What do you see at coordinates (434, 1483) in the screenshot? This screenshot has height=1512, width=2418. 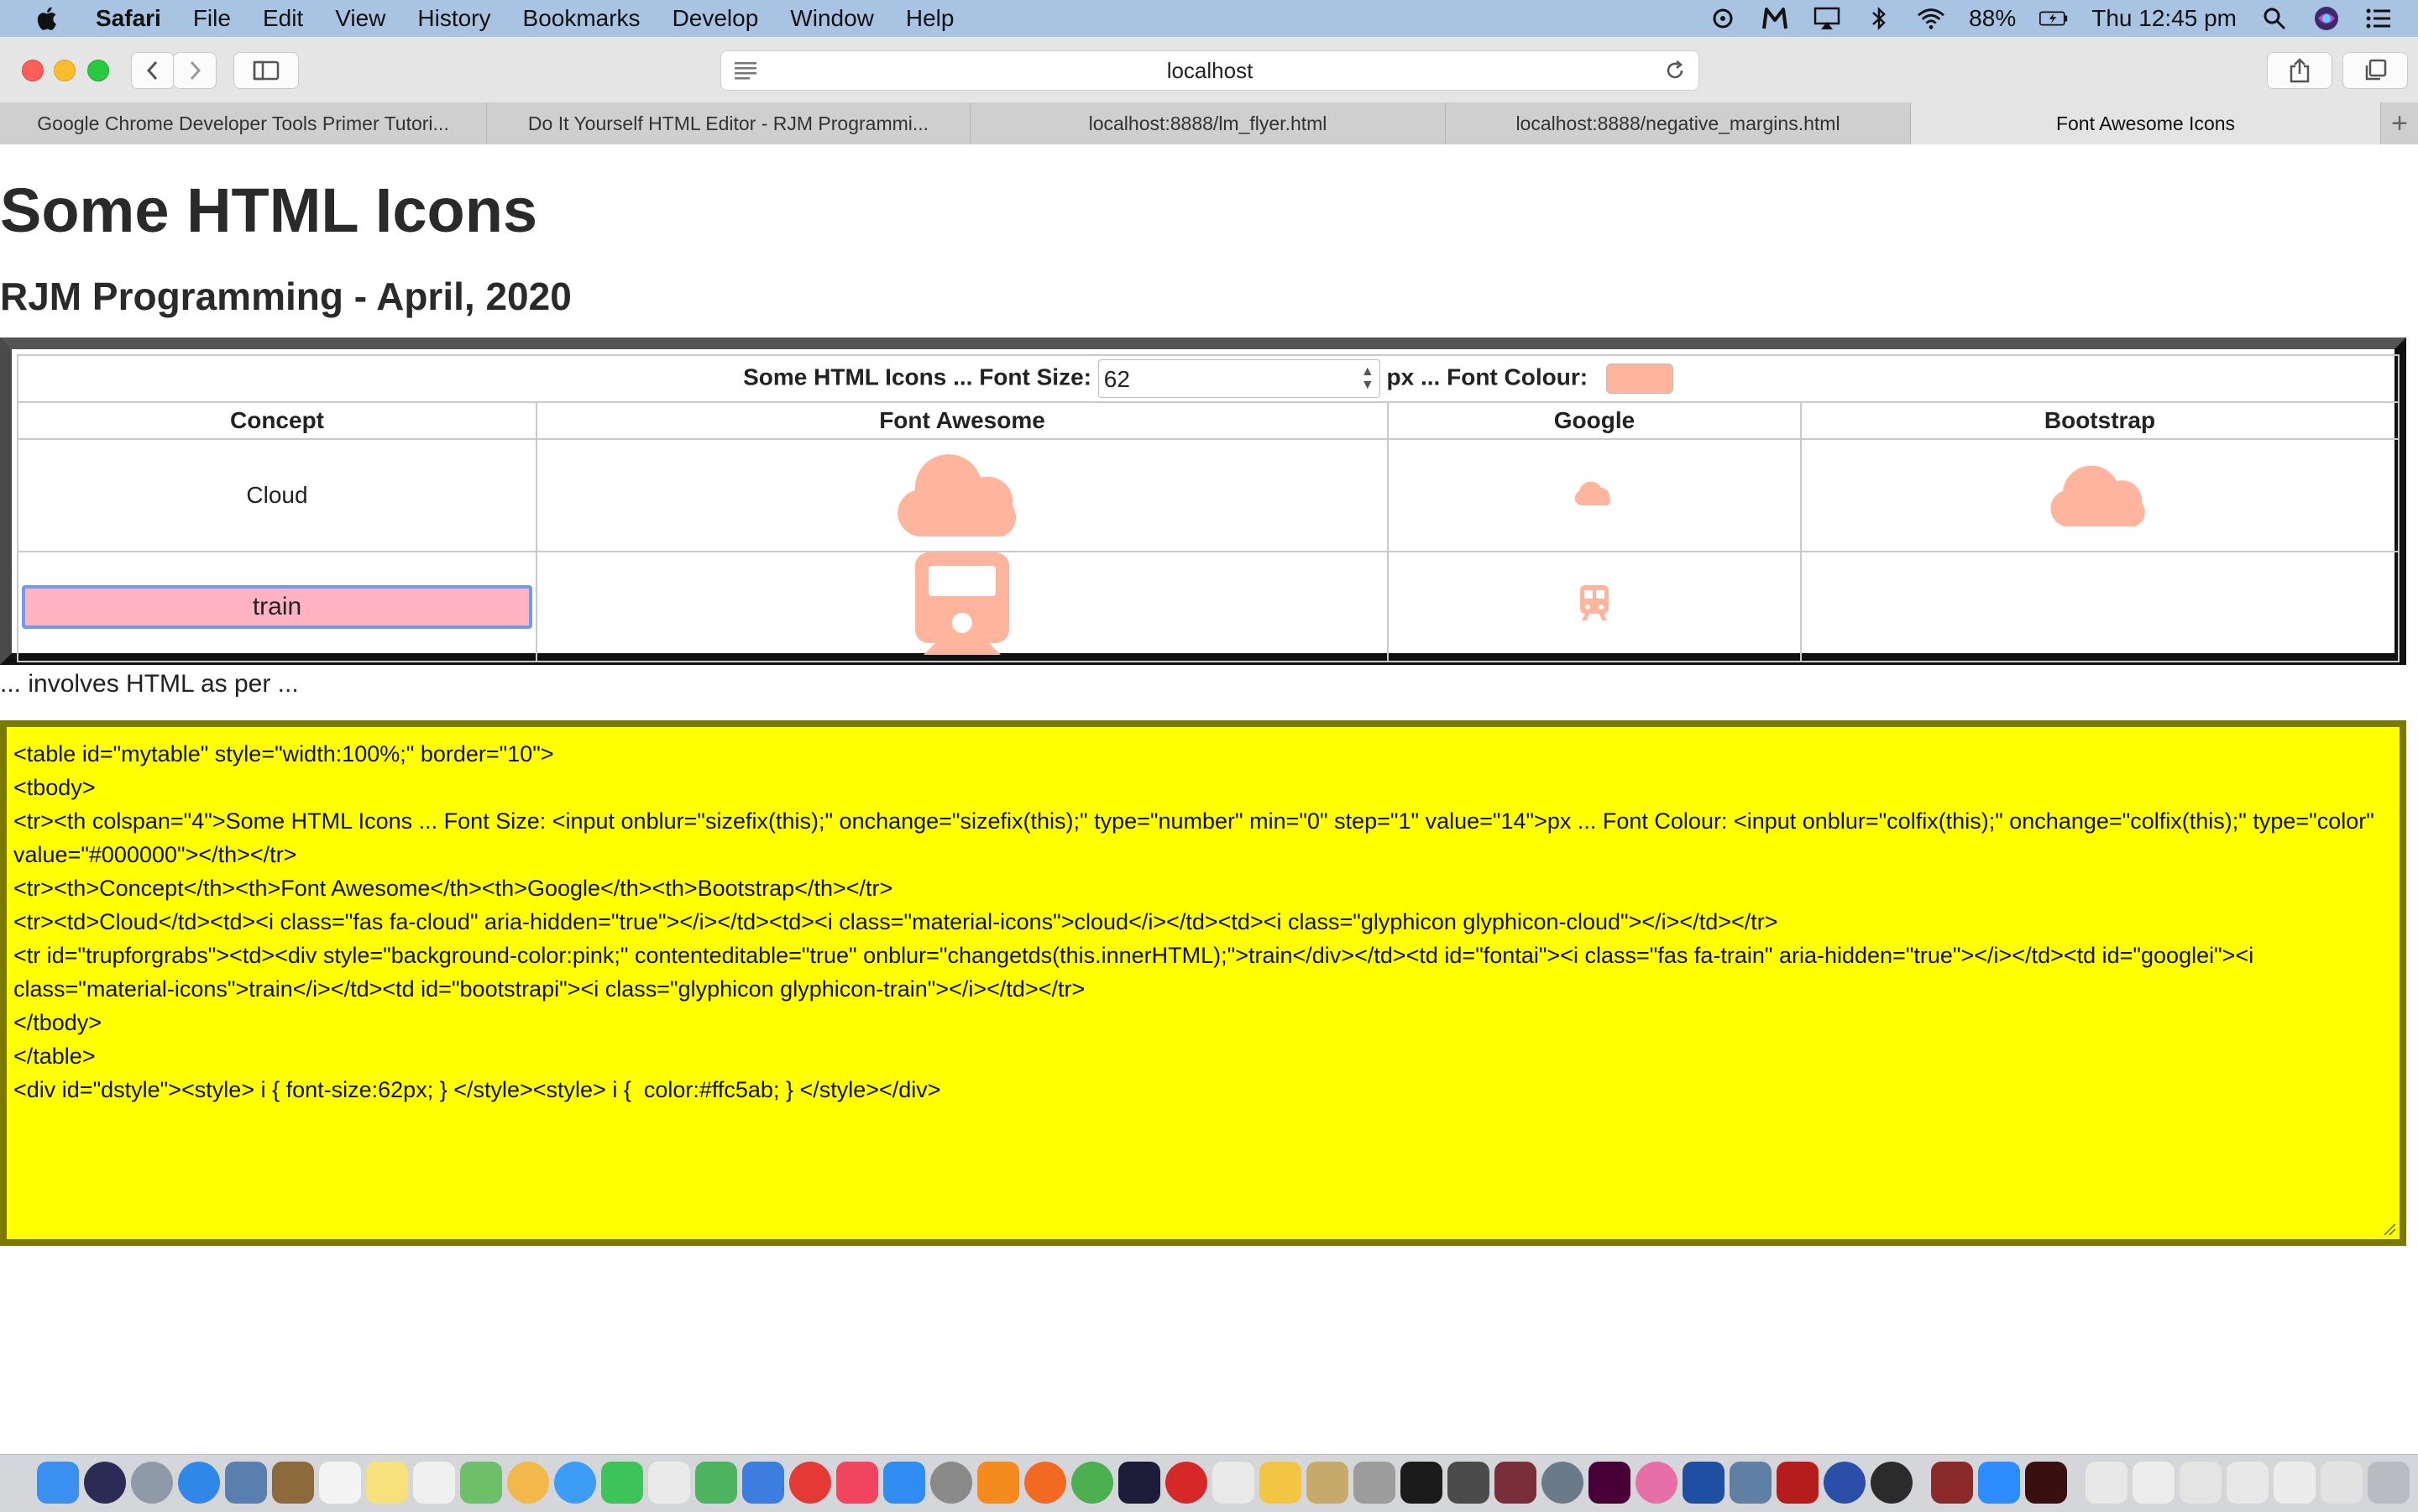 I see `reminders-icon` at bounding box center [434, 1483].